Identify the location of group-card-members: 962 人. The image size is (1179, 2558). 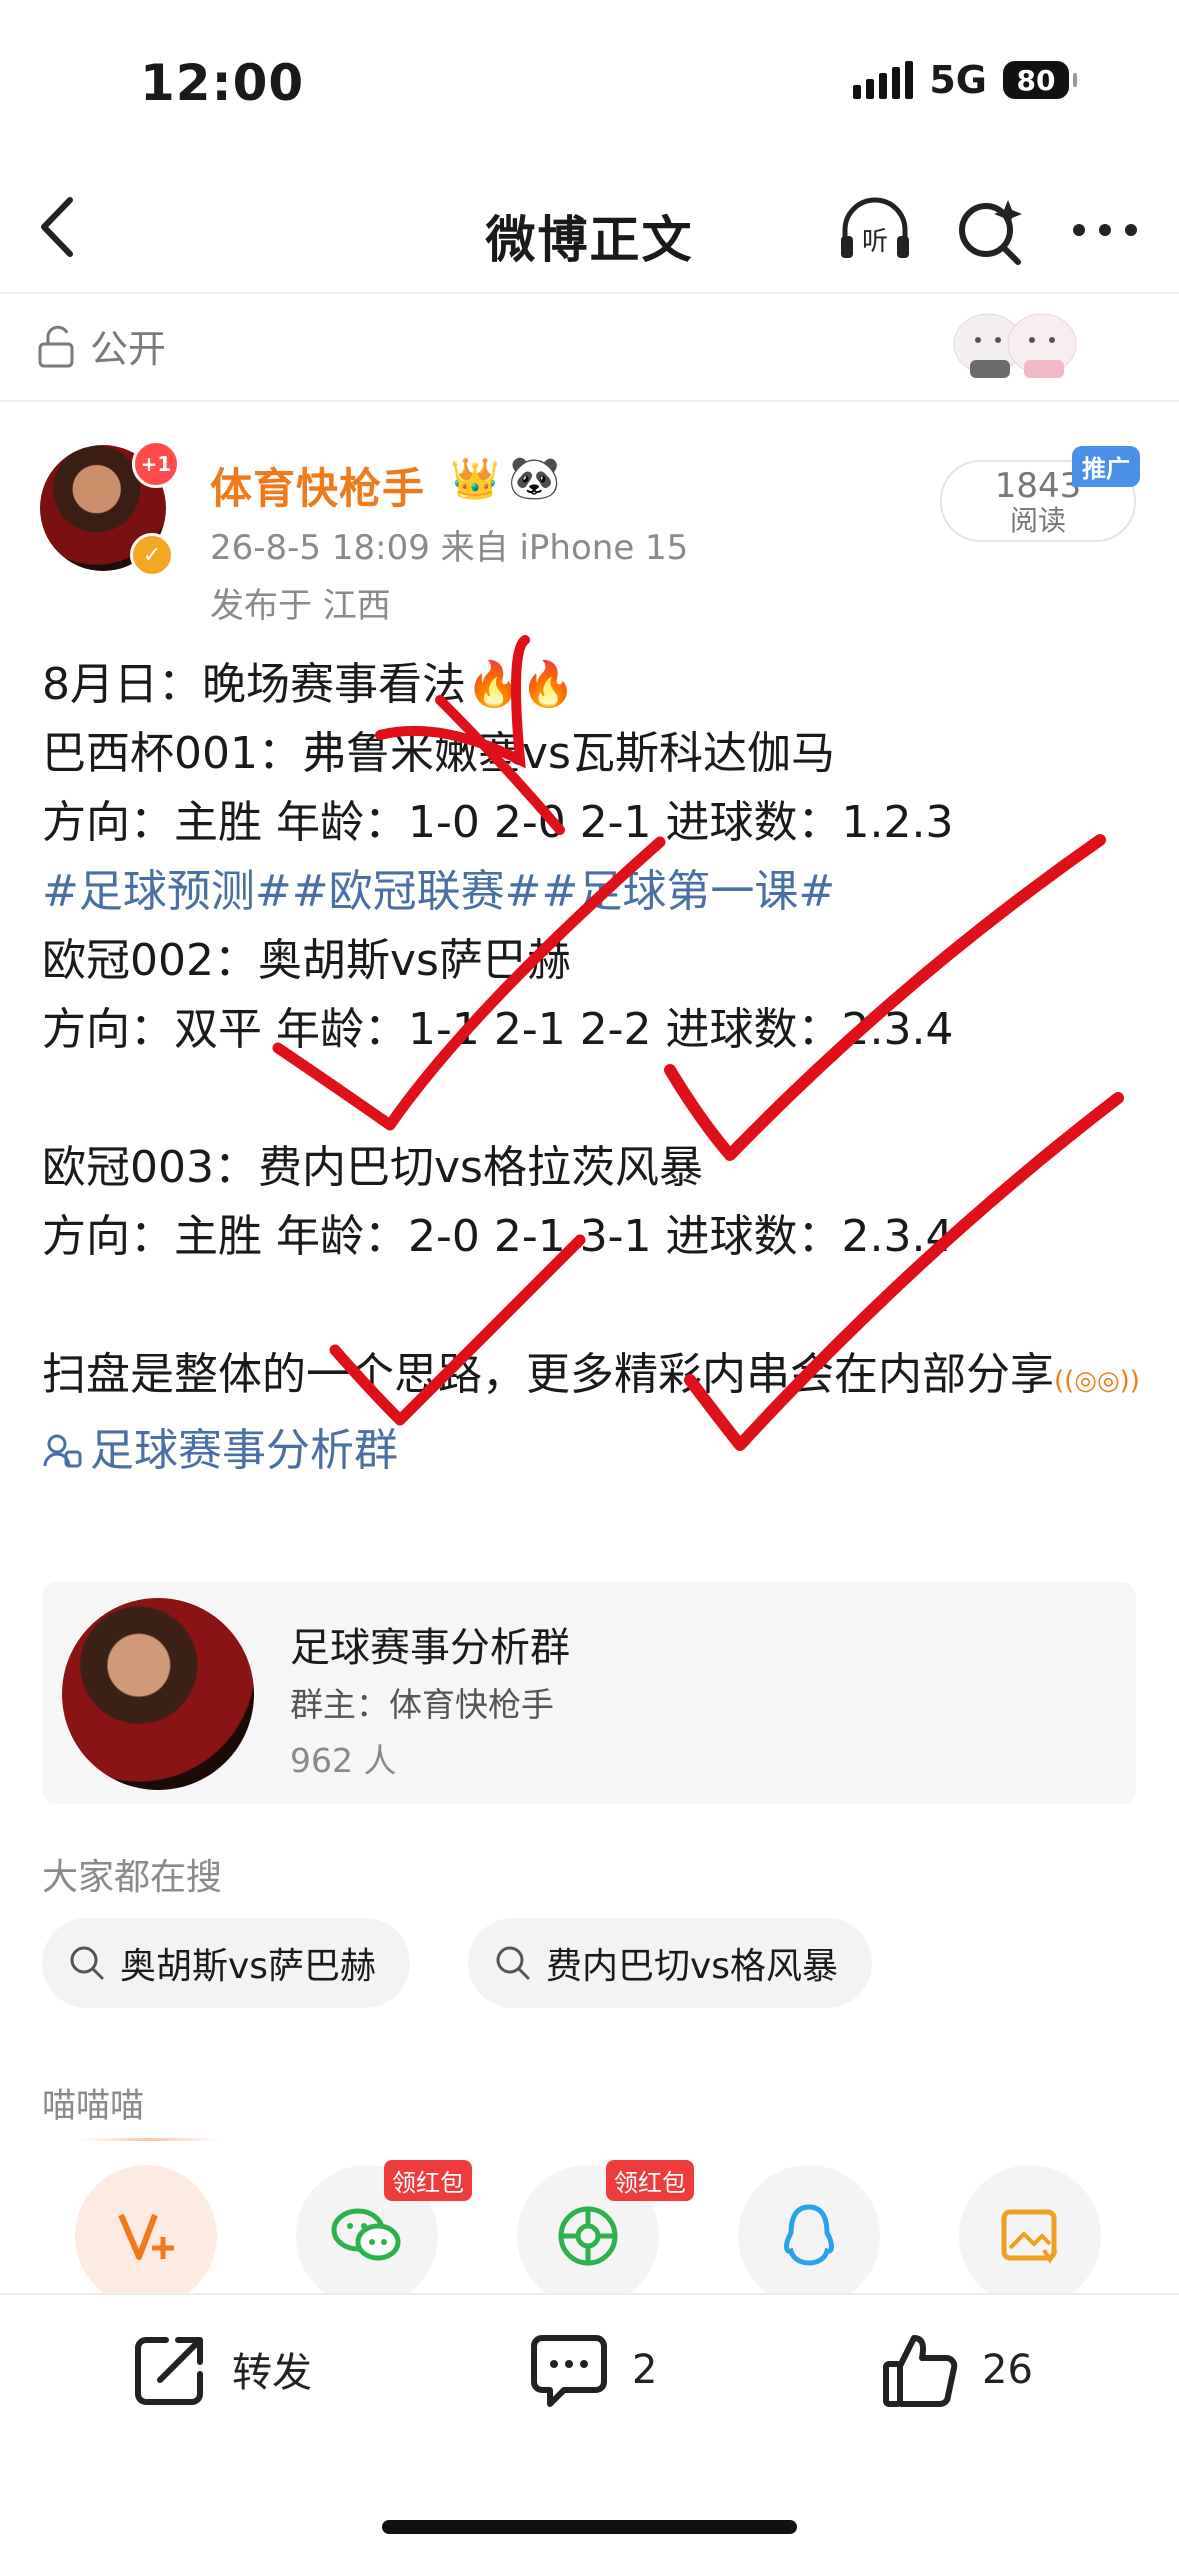
(343, 1760).